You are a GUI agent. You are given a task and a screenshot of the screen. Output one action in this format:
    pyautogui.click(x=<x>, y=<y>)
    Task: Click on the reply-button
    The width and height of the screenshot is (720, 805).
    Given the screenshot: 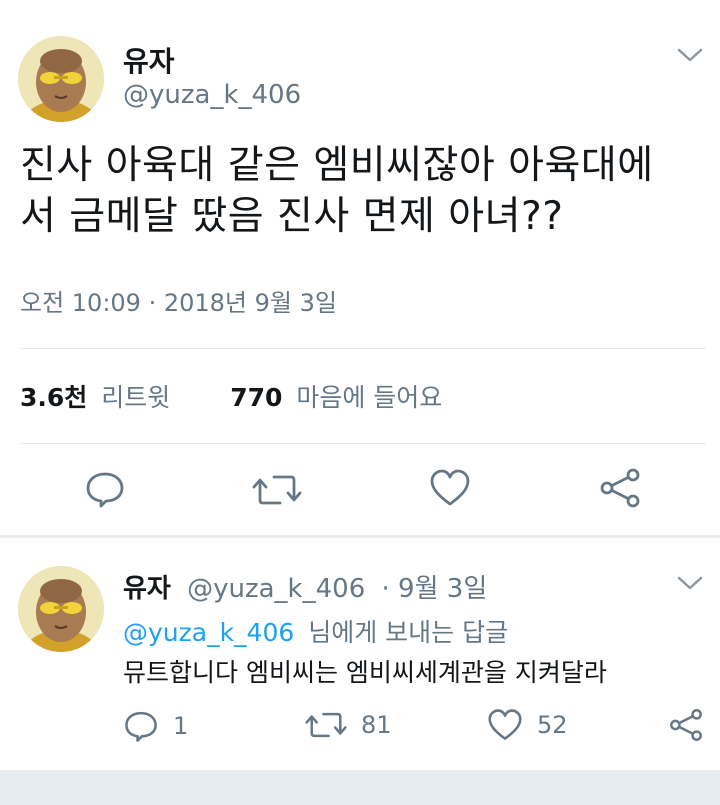 What is the action you would take?
    pyautogui.click(x=105, y=491)
    